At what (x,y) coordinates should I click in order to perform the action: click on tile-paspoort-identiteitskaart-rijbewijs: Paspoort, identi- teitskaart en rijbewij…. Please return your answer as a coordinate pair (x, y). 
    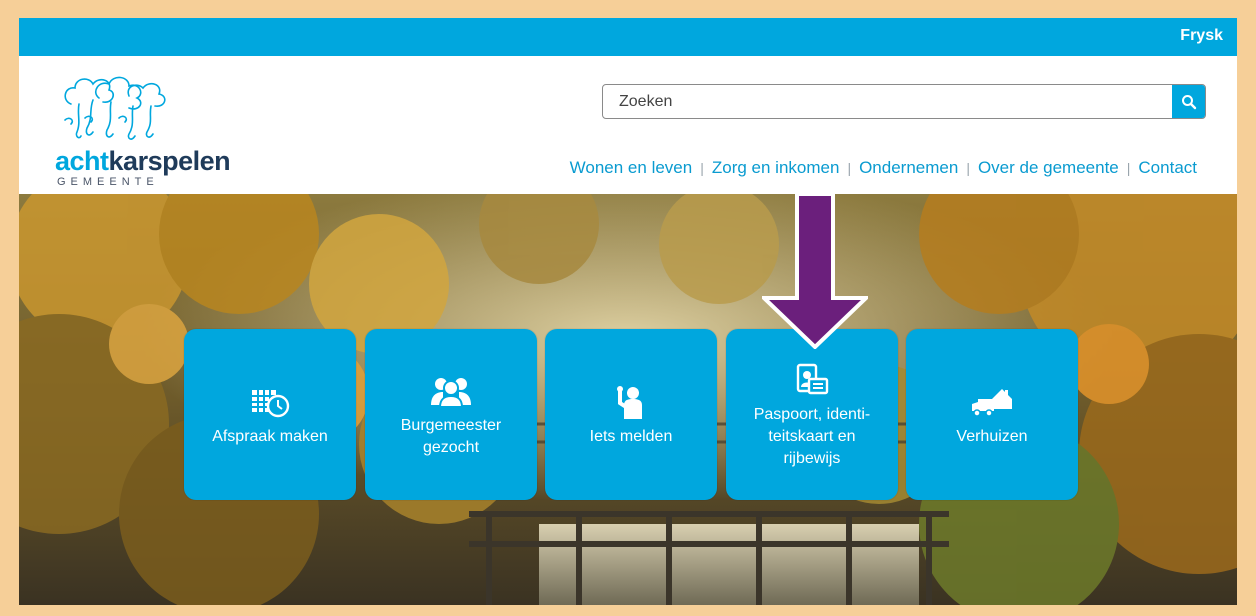
    Looking at the image, I should click on (812, 414).